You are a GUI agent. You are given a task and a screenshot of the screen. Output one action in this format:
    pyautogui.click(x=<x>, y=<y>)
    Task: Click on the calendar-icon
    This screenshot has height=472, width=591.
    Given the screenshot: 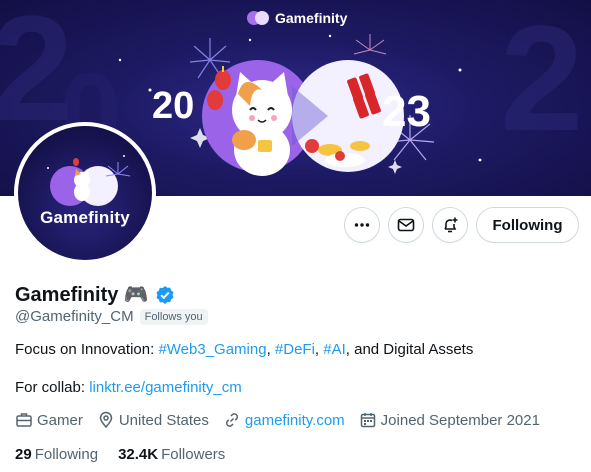 What is the action you would take?
    pyautogui.click(x=367, y=420)
    